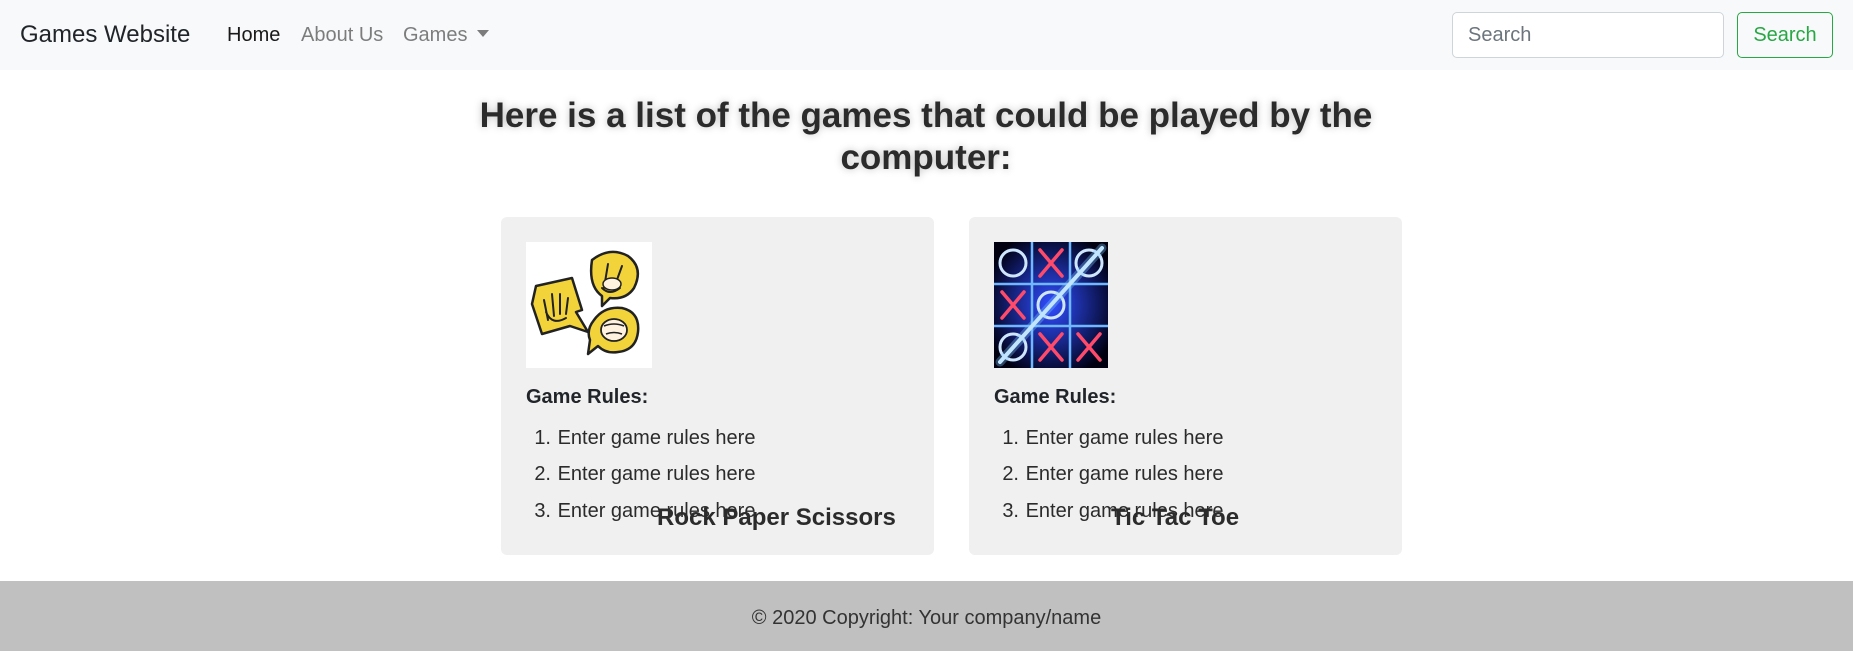 This screenshot has width=1853, height=657. What do you see at coordinates (589, 305) in the screenshot?
I see `rock-paper-scissors-hands-image` at bounding box center [589, 305].